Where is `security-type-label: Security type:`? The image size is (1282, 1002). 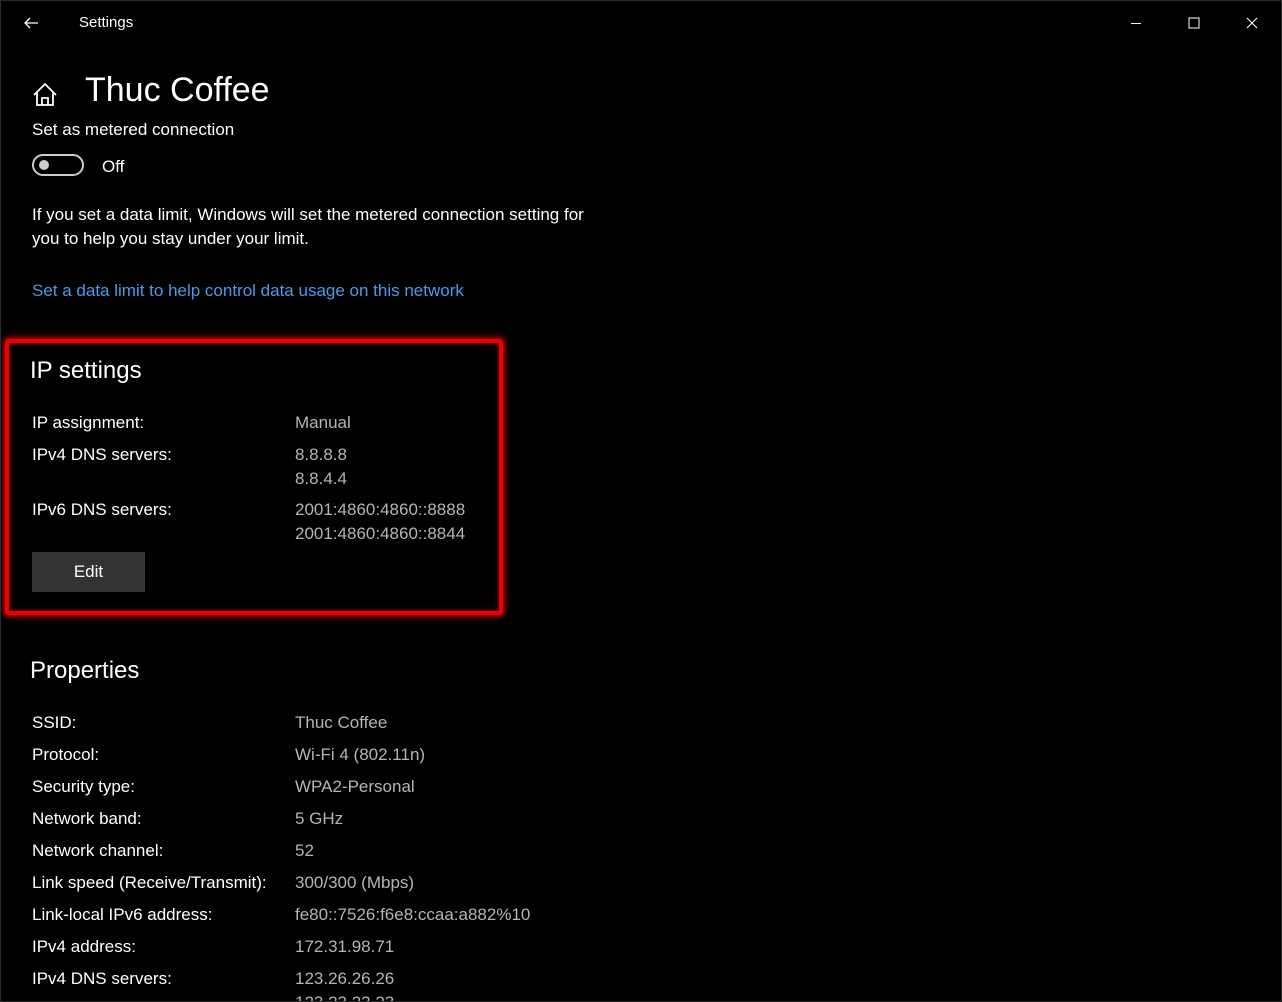
security-type-label: Security type: is located at coordinates (83, 786).